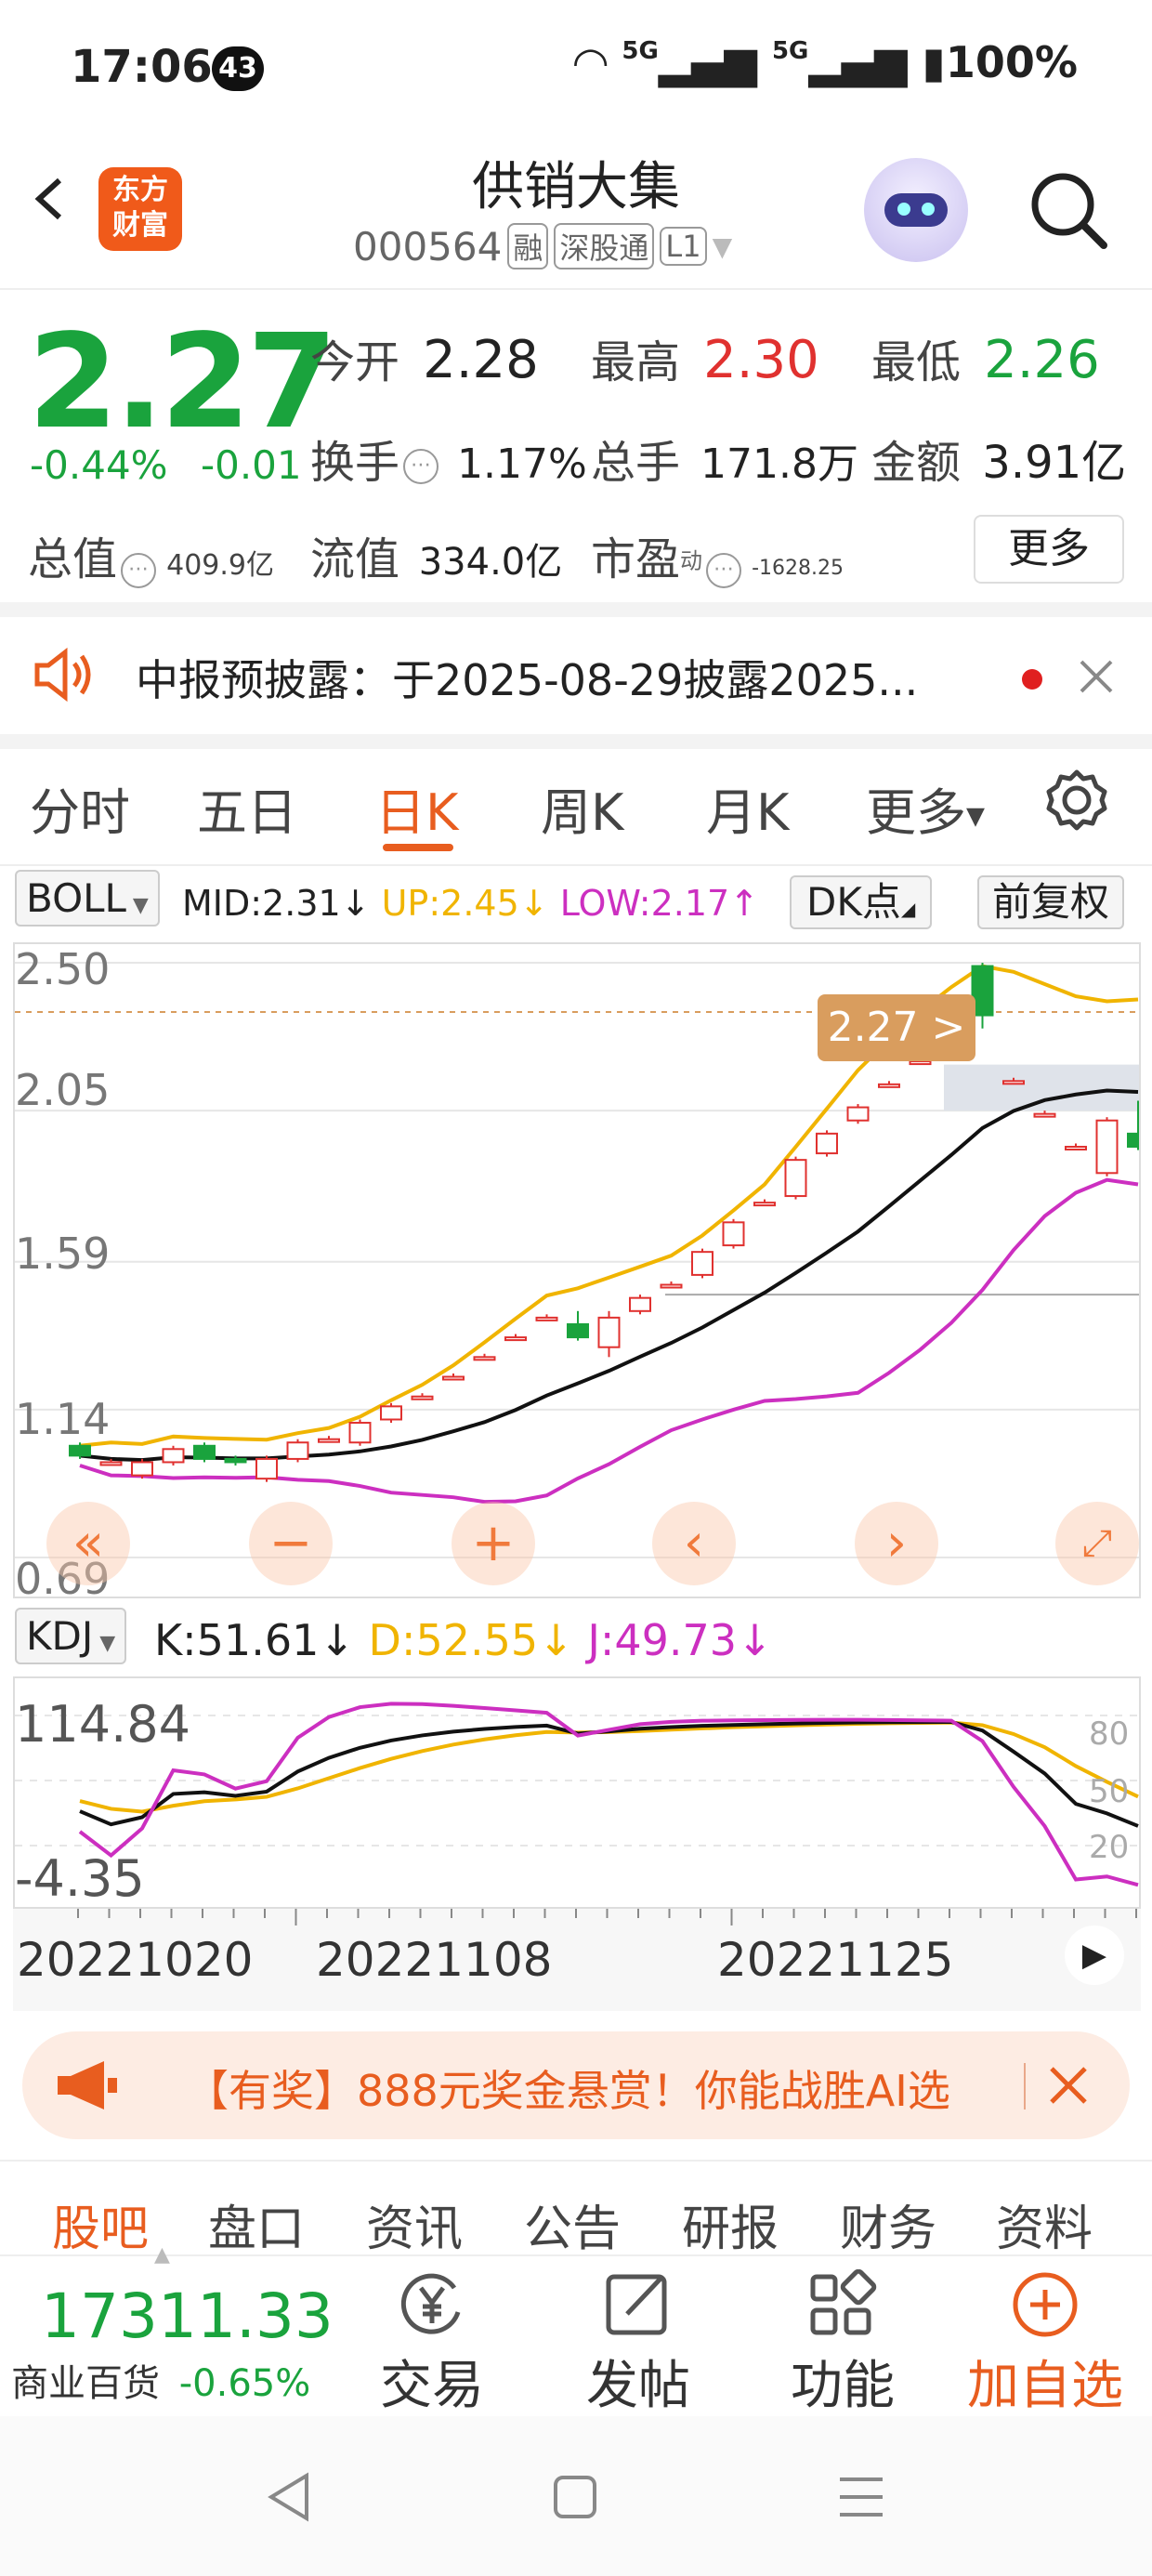  Describe the element at coordinates (471, 1640) in the screenshot. I see `kdj-d: D:52.55↓` at that location.